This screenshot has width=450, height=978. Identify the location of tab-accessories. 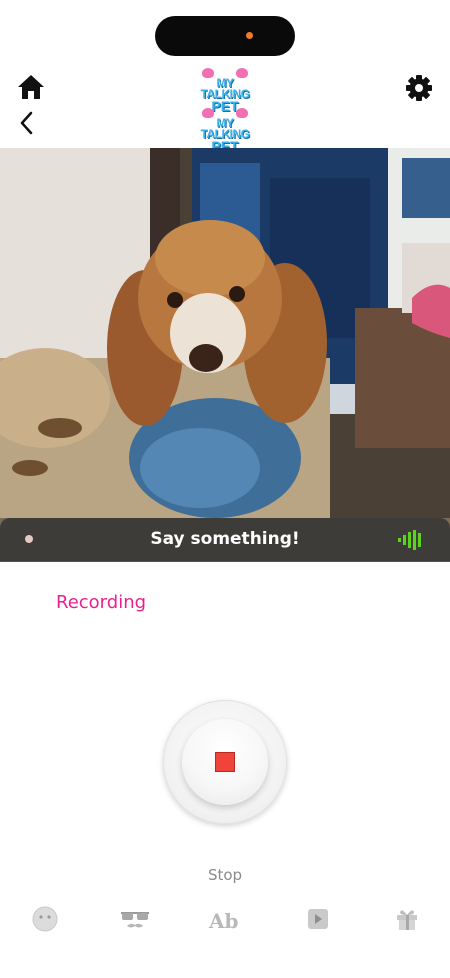
(135, 919).